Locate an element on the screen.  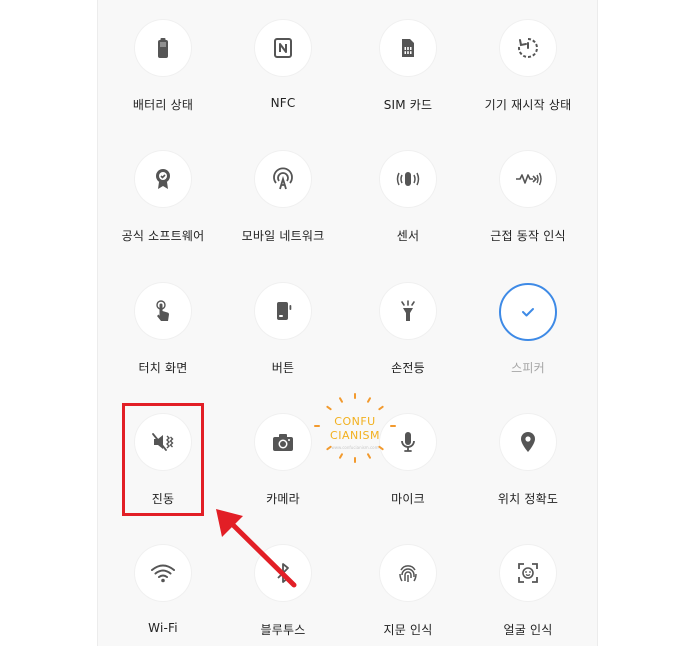
watermark-url: www.confucianism.com is located at coordinates (355, 447).